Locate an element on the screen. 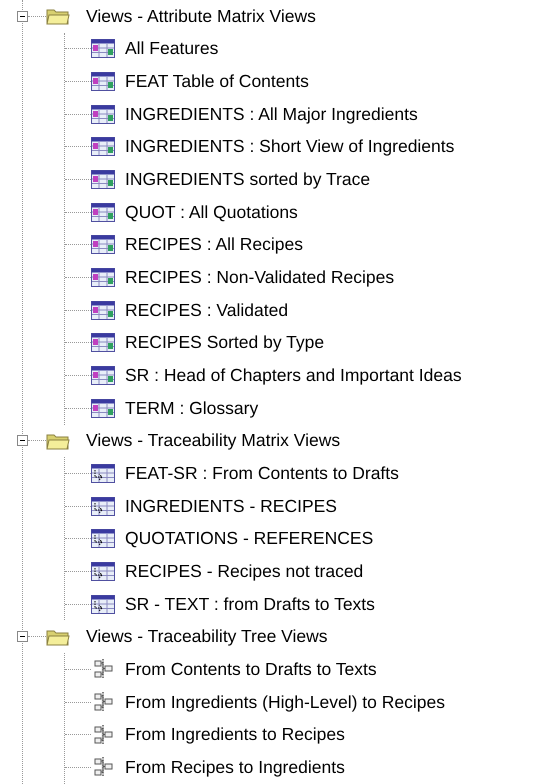  view-item: QUOT : All Quotations is located at coordinates (211, 212).